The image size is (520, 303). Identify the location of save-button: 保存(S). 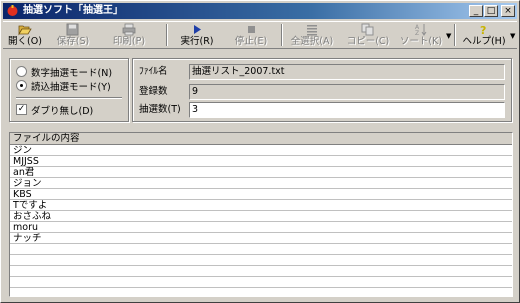
(73, 35).